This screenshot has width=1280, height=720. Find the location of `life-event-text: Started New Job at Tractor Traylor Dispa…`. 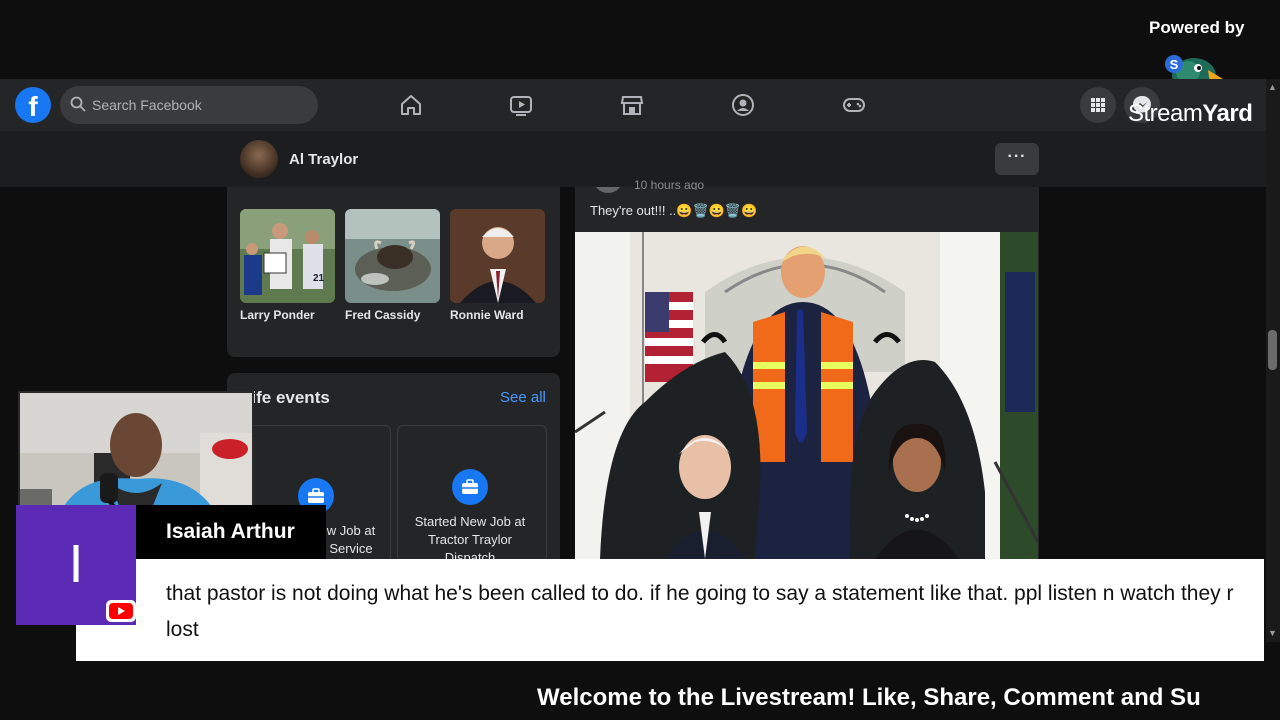

life-event-text: Started New Job at Tractor Traylor Dispa… is located at coordinates (470, 536).